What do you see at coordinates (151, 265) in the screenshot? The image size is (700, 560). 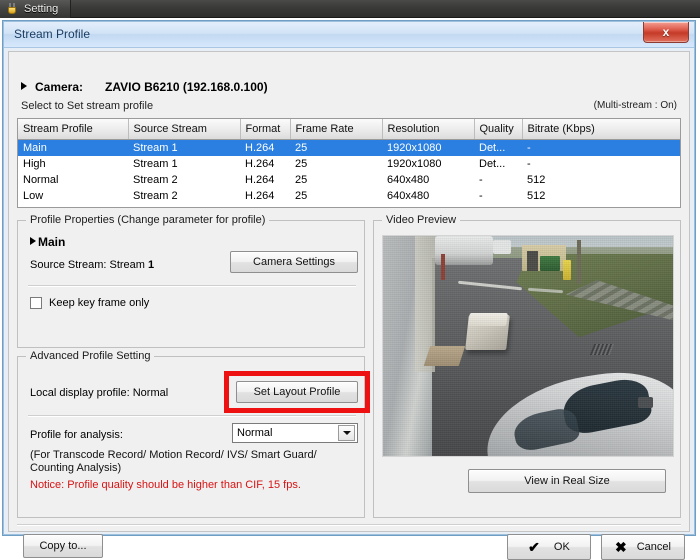 I see `source-stream-value: 1` at bounding box center [151, 265].